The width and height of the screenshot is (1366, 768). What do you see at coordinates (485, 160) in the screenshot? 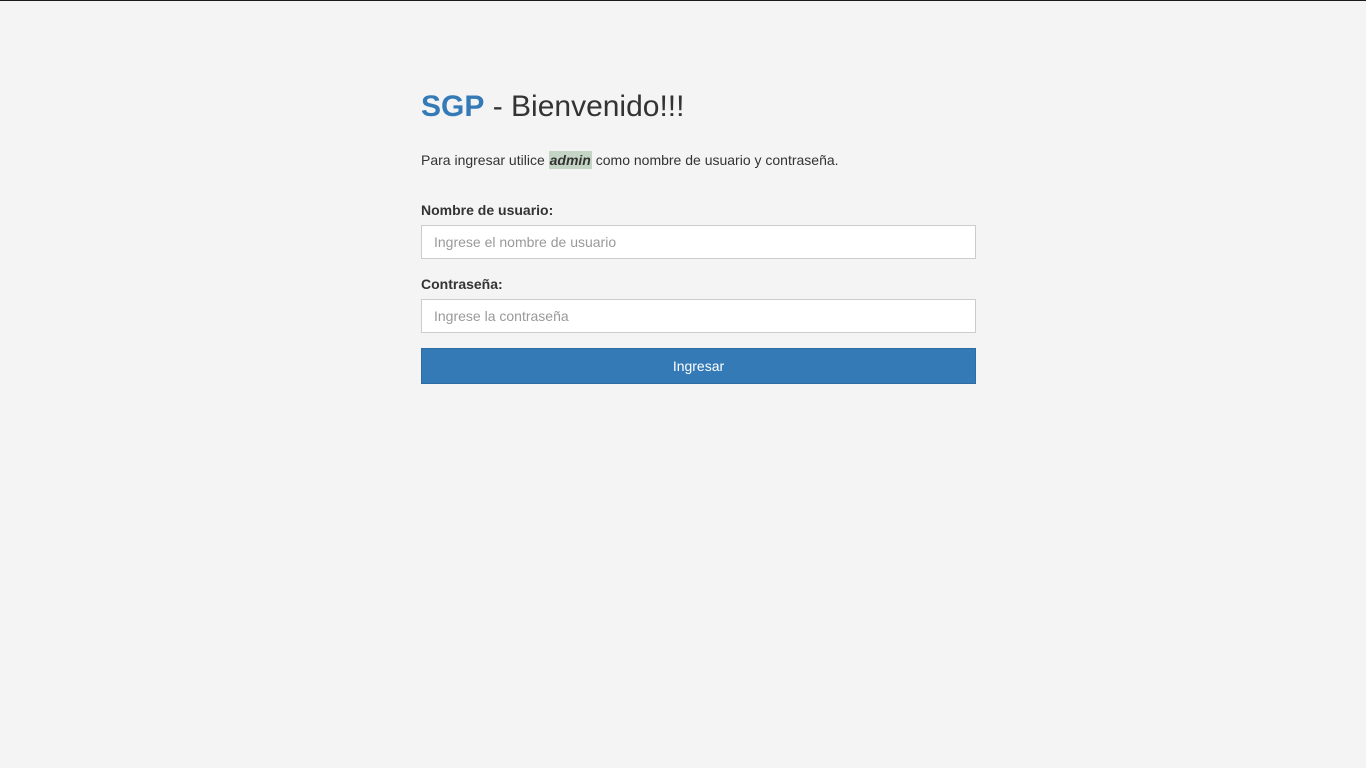
I see `instructions-before: Para ingresar utilice` at bounding box center [485, 160].